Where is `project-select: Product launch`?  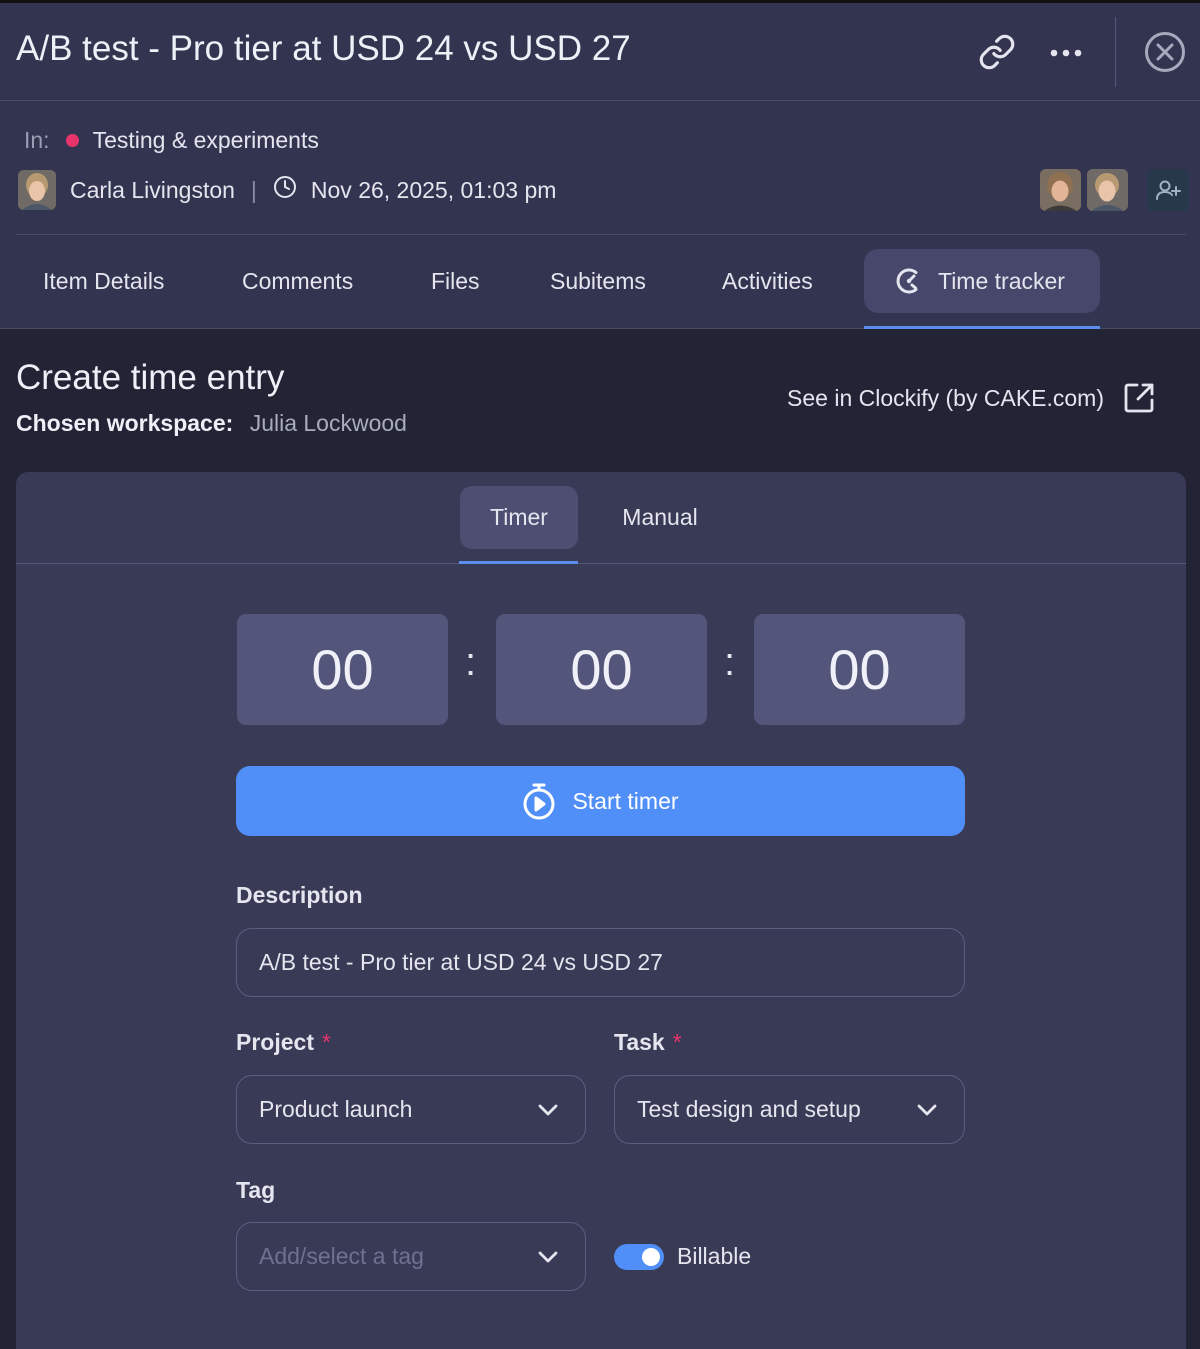
project-select: Product launch is located at coordinates (411, 1109).